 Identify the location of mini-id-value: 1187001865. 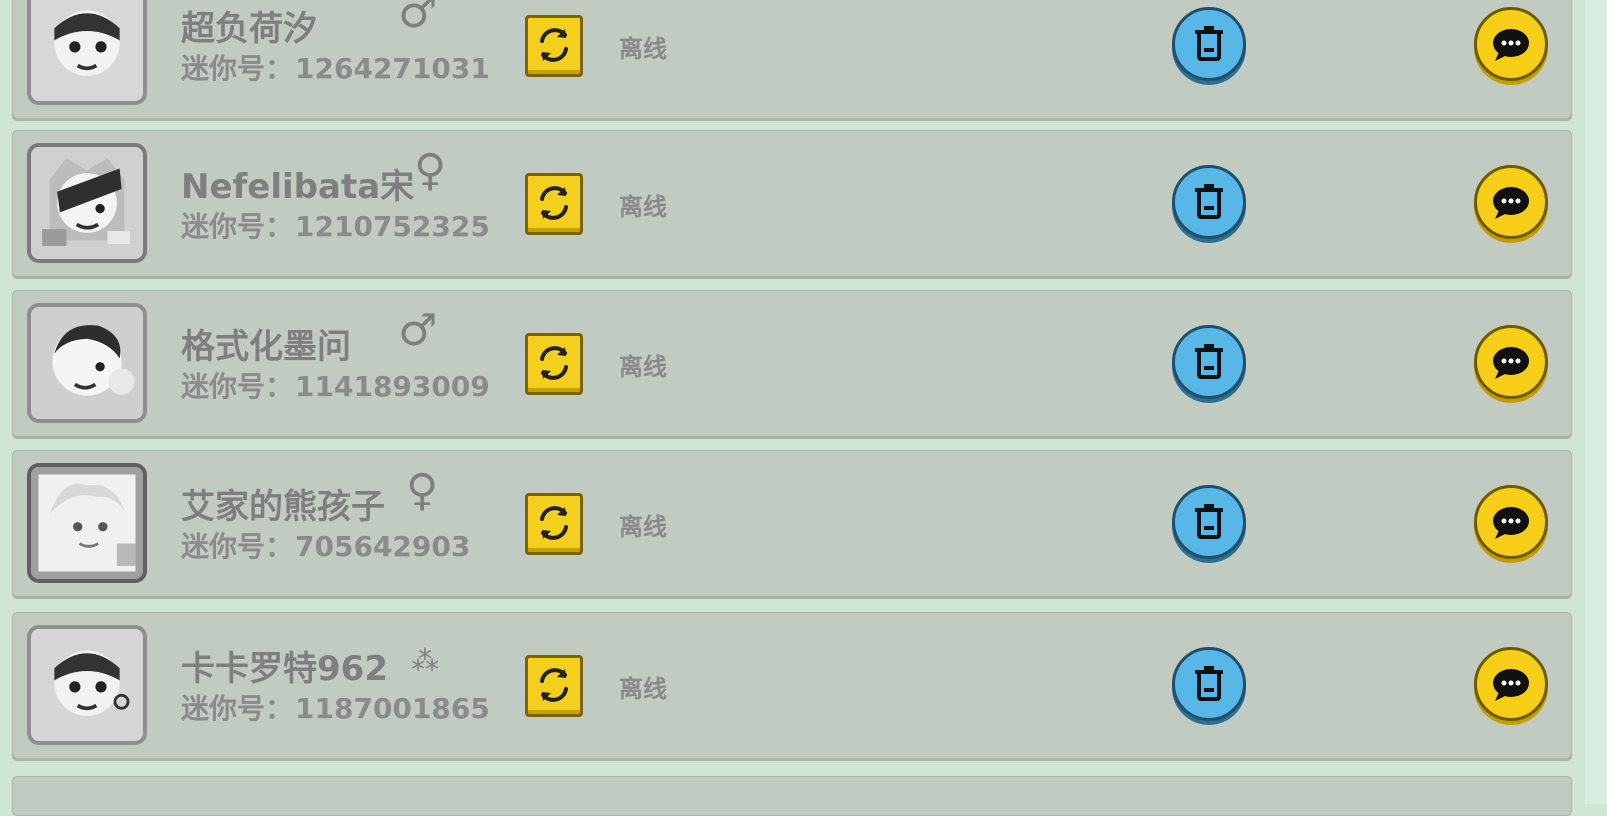
(392, 708).